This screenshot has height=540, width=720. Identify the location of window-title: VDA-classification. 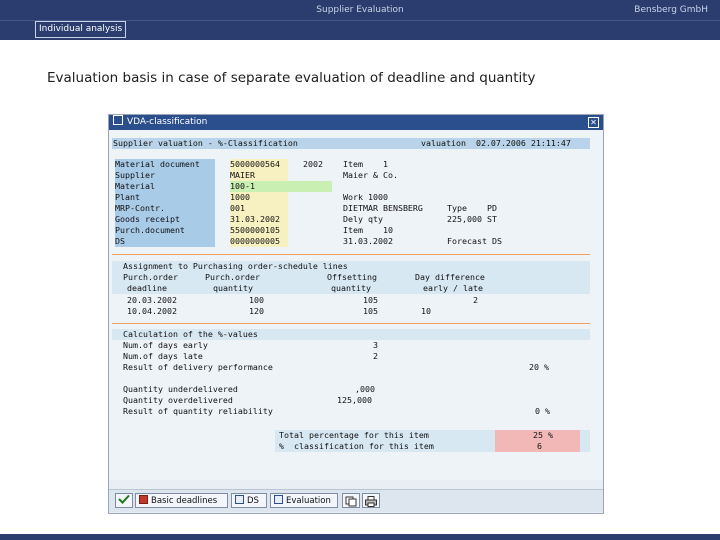
(167, 122).